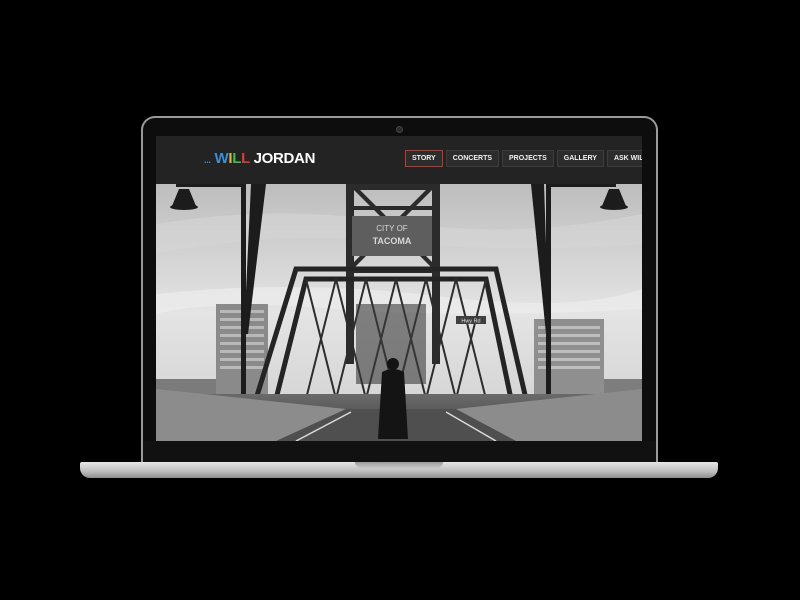 This screenshot has height=600, width=800. What do you see at coordinates (392, 228) in the screenshot?
I see `sign-line-1: CITY OF` at bounding box center [392, 228].